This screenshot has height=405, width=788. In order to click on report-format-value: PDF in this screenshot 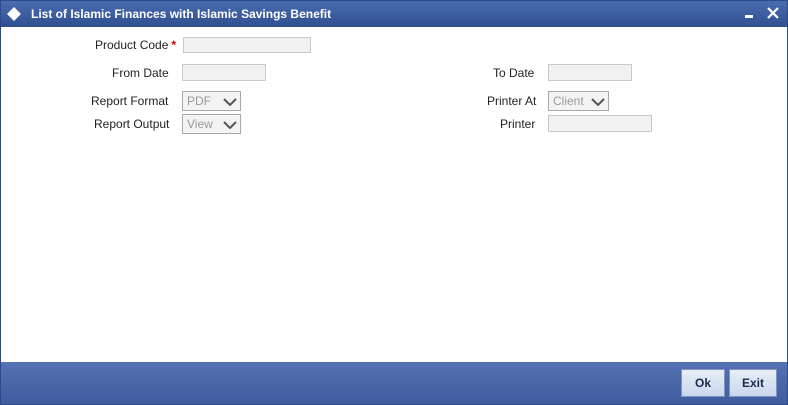, I will do `click(199, 101)`.